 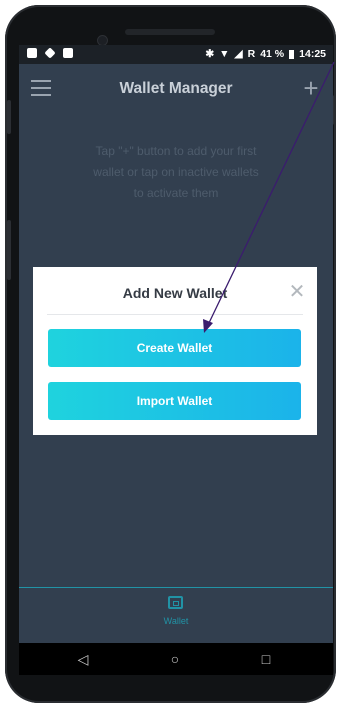 I want to click on dialog-title: Add New Wallet, so click(x=175, y=293).